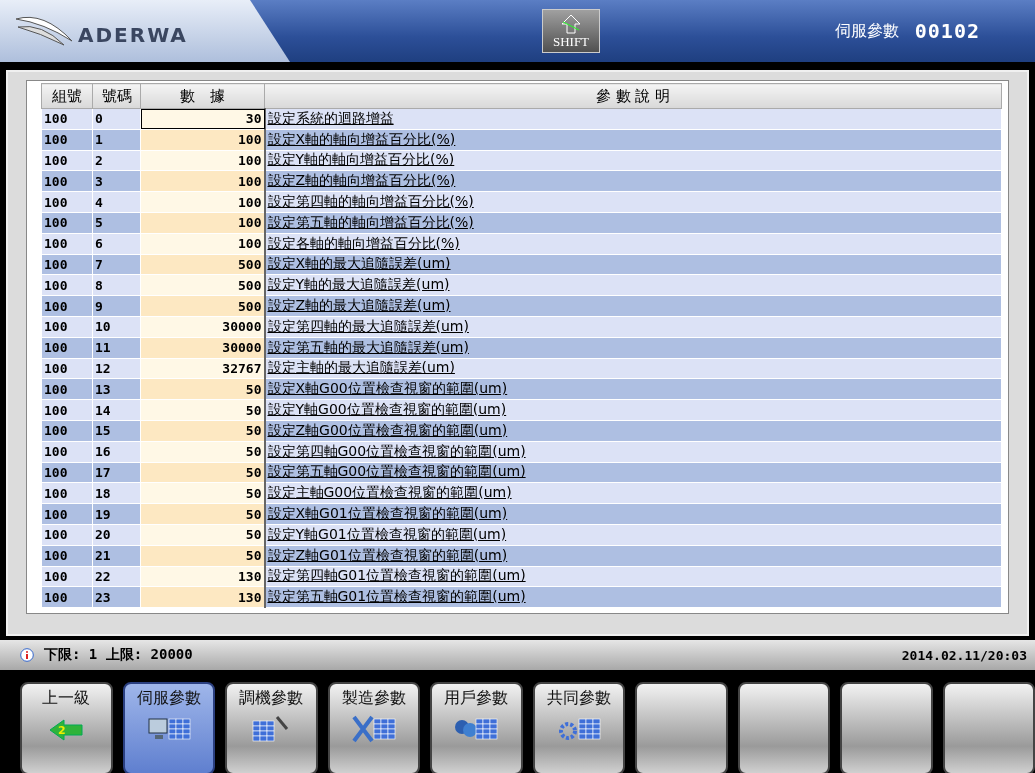  What do you see at coordinates (633, 493) in the screenshot?
I see `table-cell: 設定主軸G00位置檢查視窗的範圍(um)` at bounding box center [633, 493].